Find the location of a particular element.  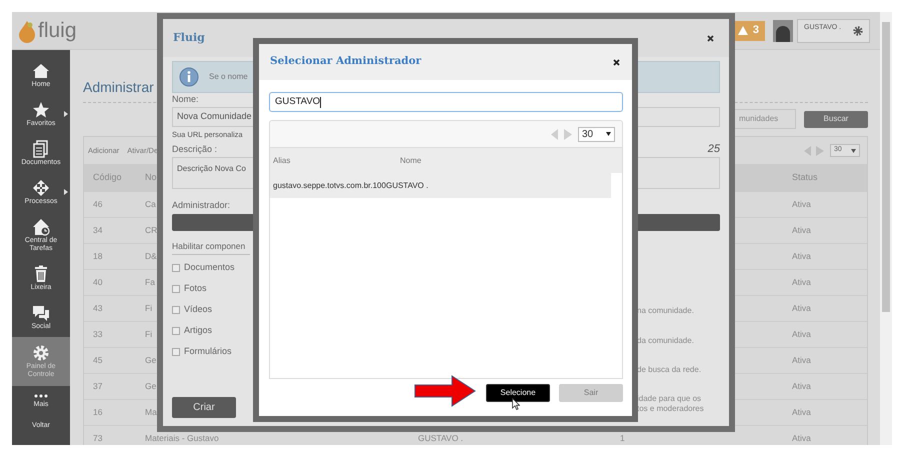

trash-icon is located at coordinates (41, 274).